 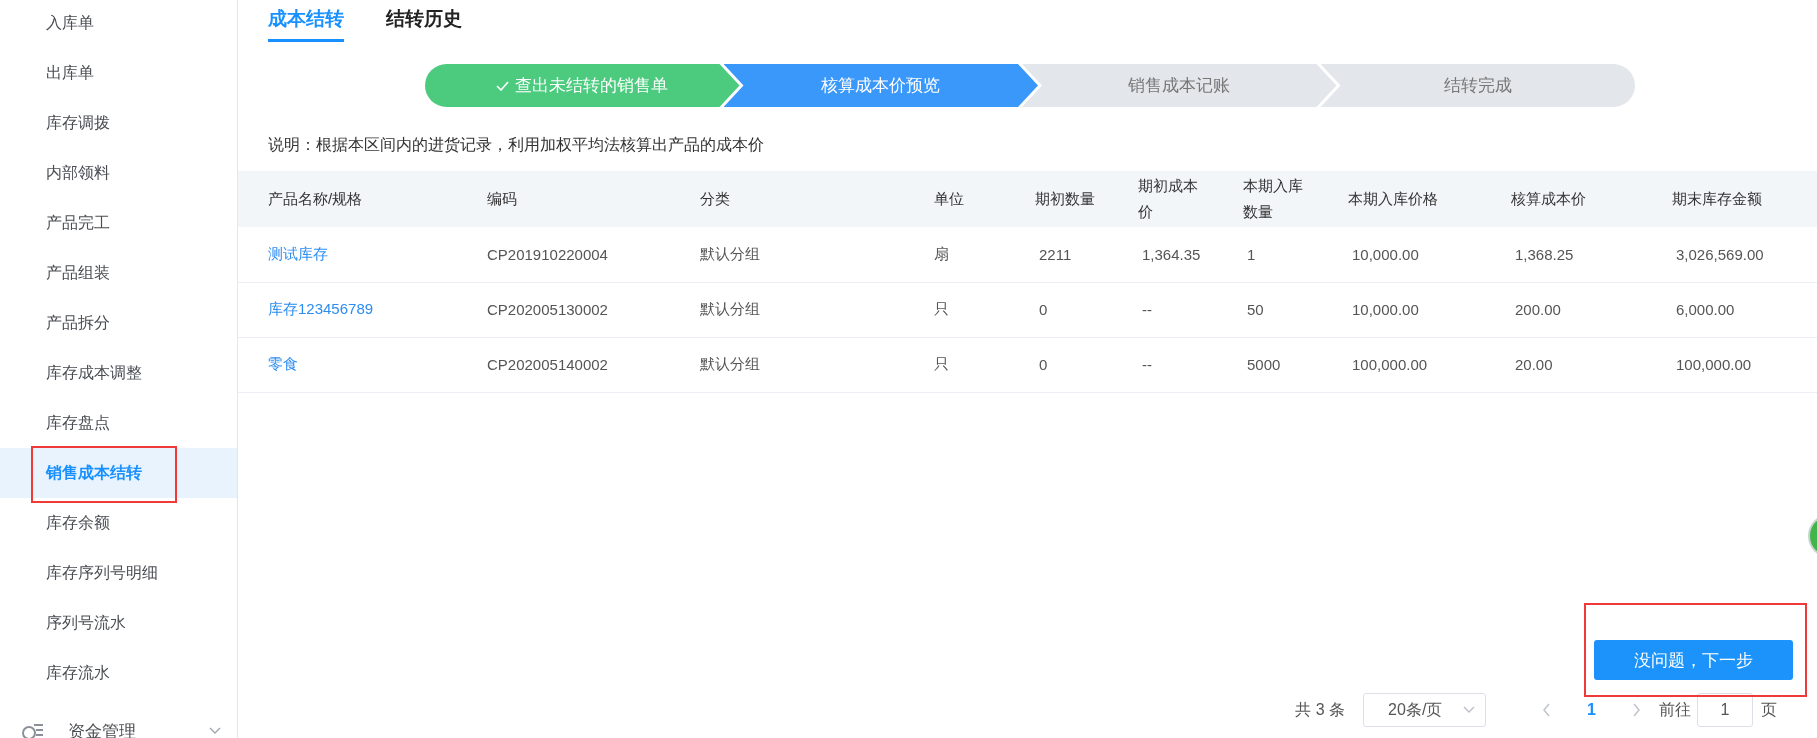 What do you see at coordinates (1179, 85) in the screenshot?
I see `step: 销售成本记账` at bounding box center [1179, 85].